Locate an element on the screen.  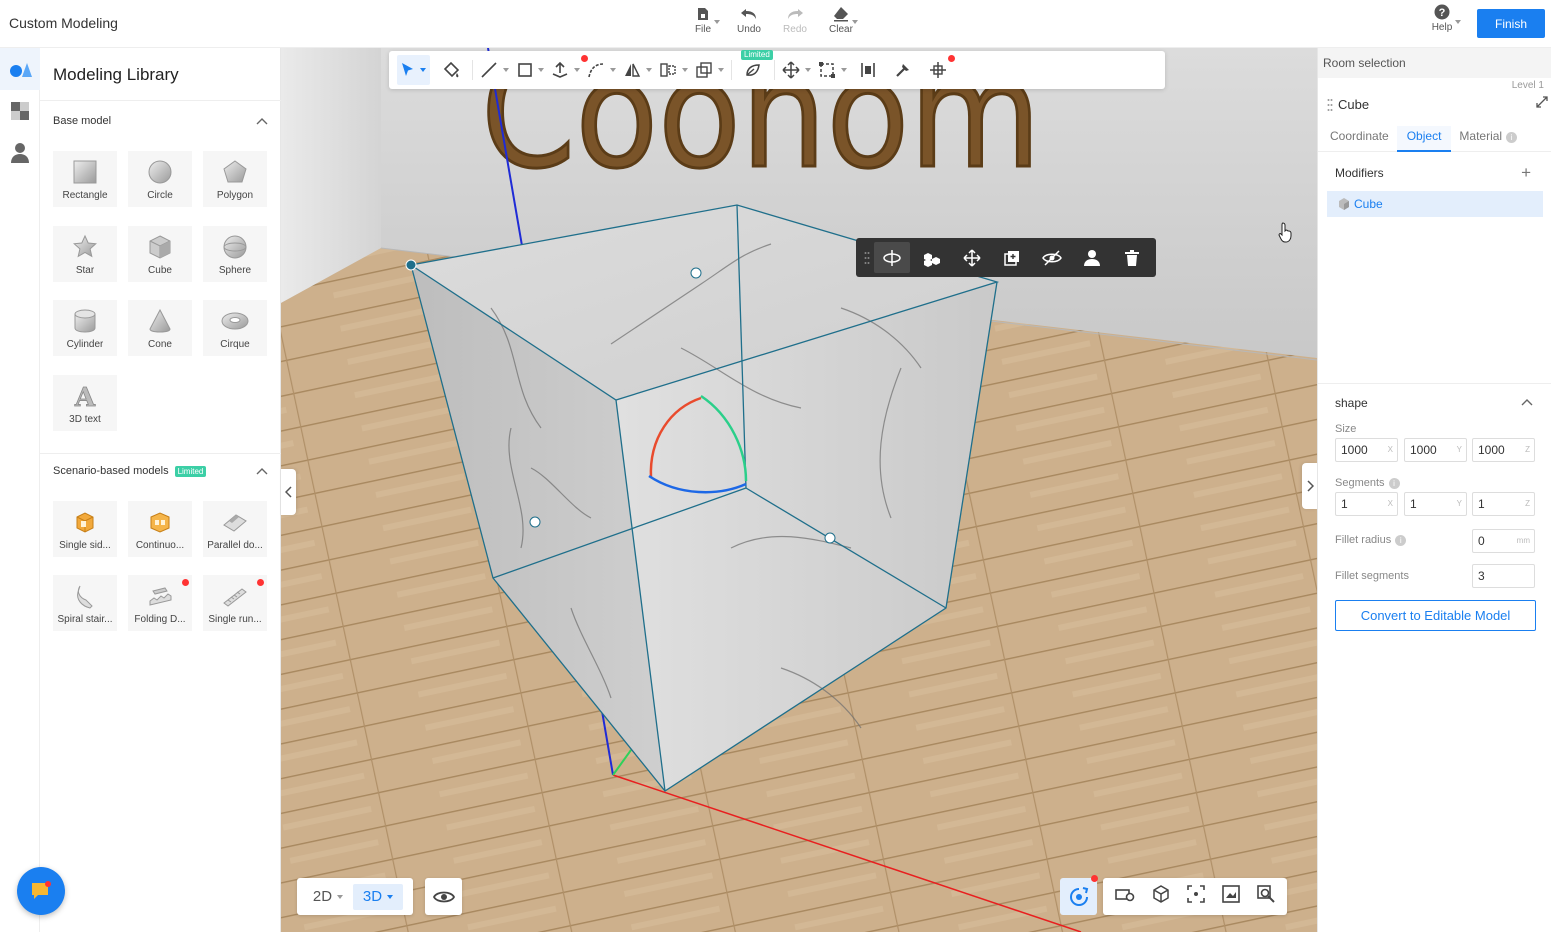
duplicate-object-button is located at coordinates (1012, 257).